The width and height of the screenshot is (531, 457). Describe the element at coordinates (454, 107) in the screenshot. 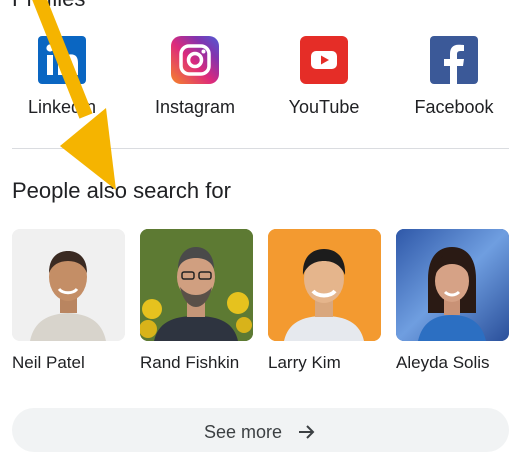

I see `profile-label-facebook: Facebook` at that location.